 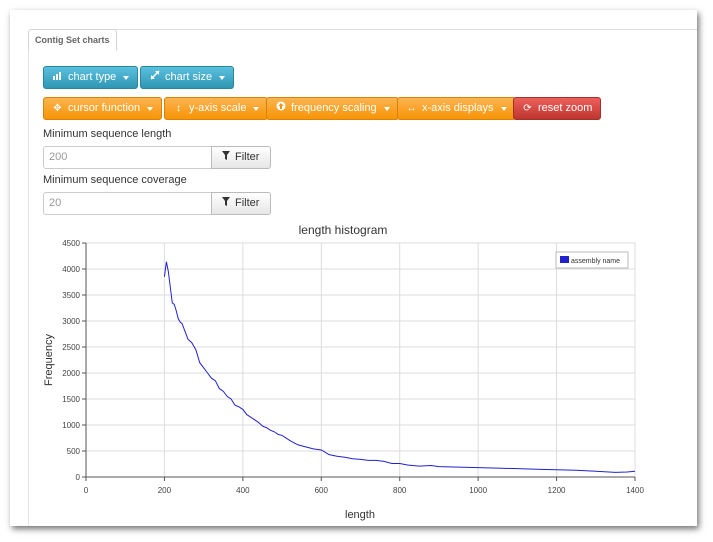 What do you see at coordinates (411, 108) in the screenshot?
I see `horizontal-arrows-icon: ↔` at bounding box center [411, 108].